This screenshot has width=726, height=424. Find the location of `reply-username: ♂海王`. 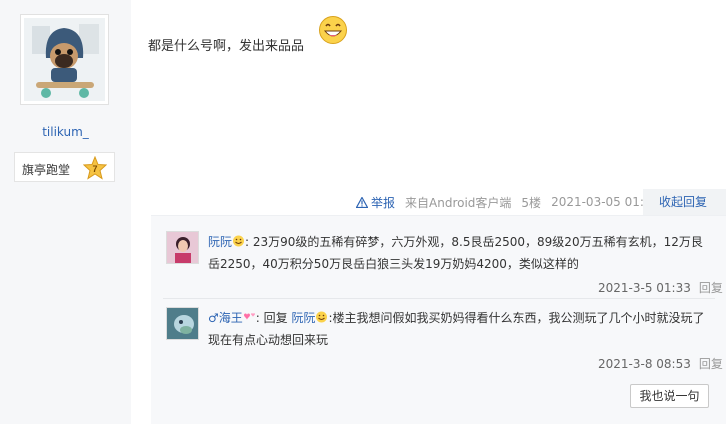

reply-username: ♂海王 is located at coordinates (225, 318).